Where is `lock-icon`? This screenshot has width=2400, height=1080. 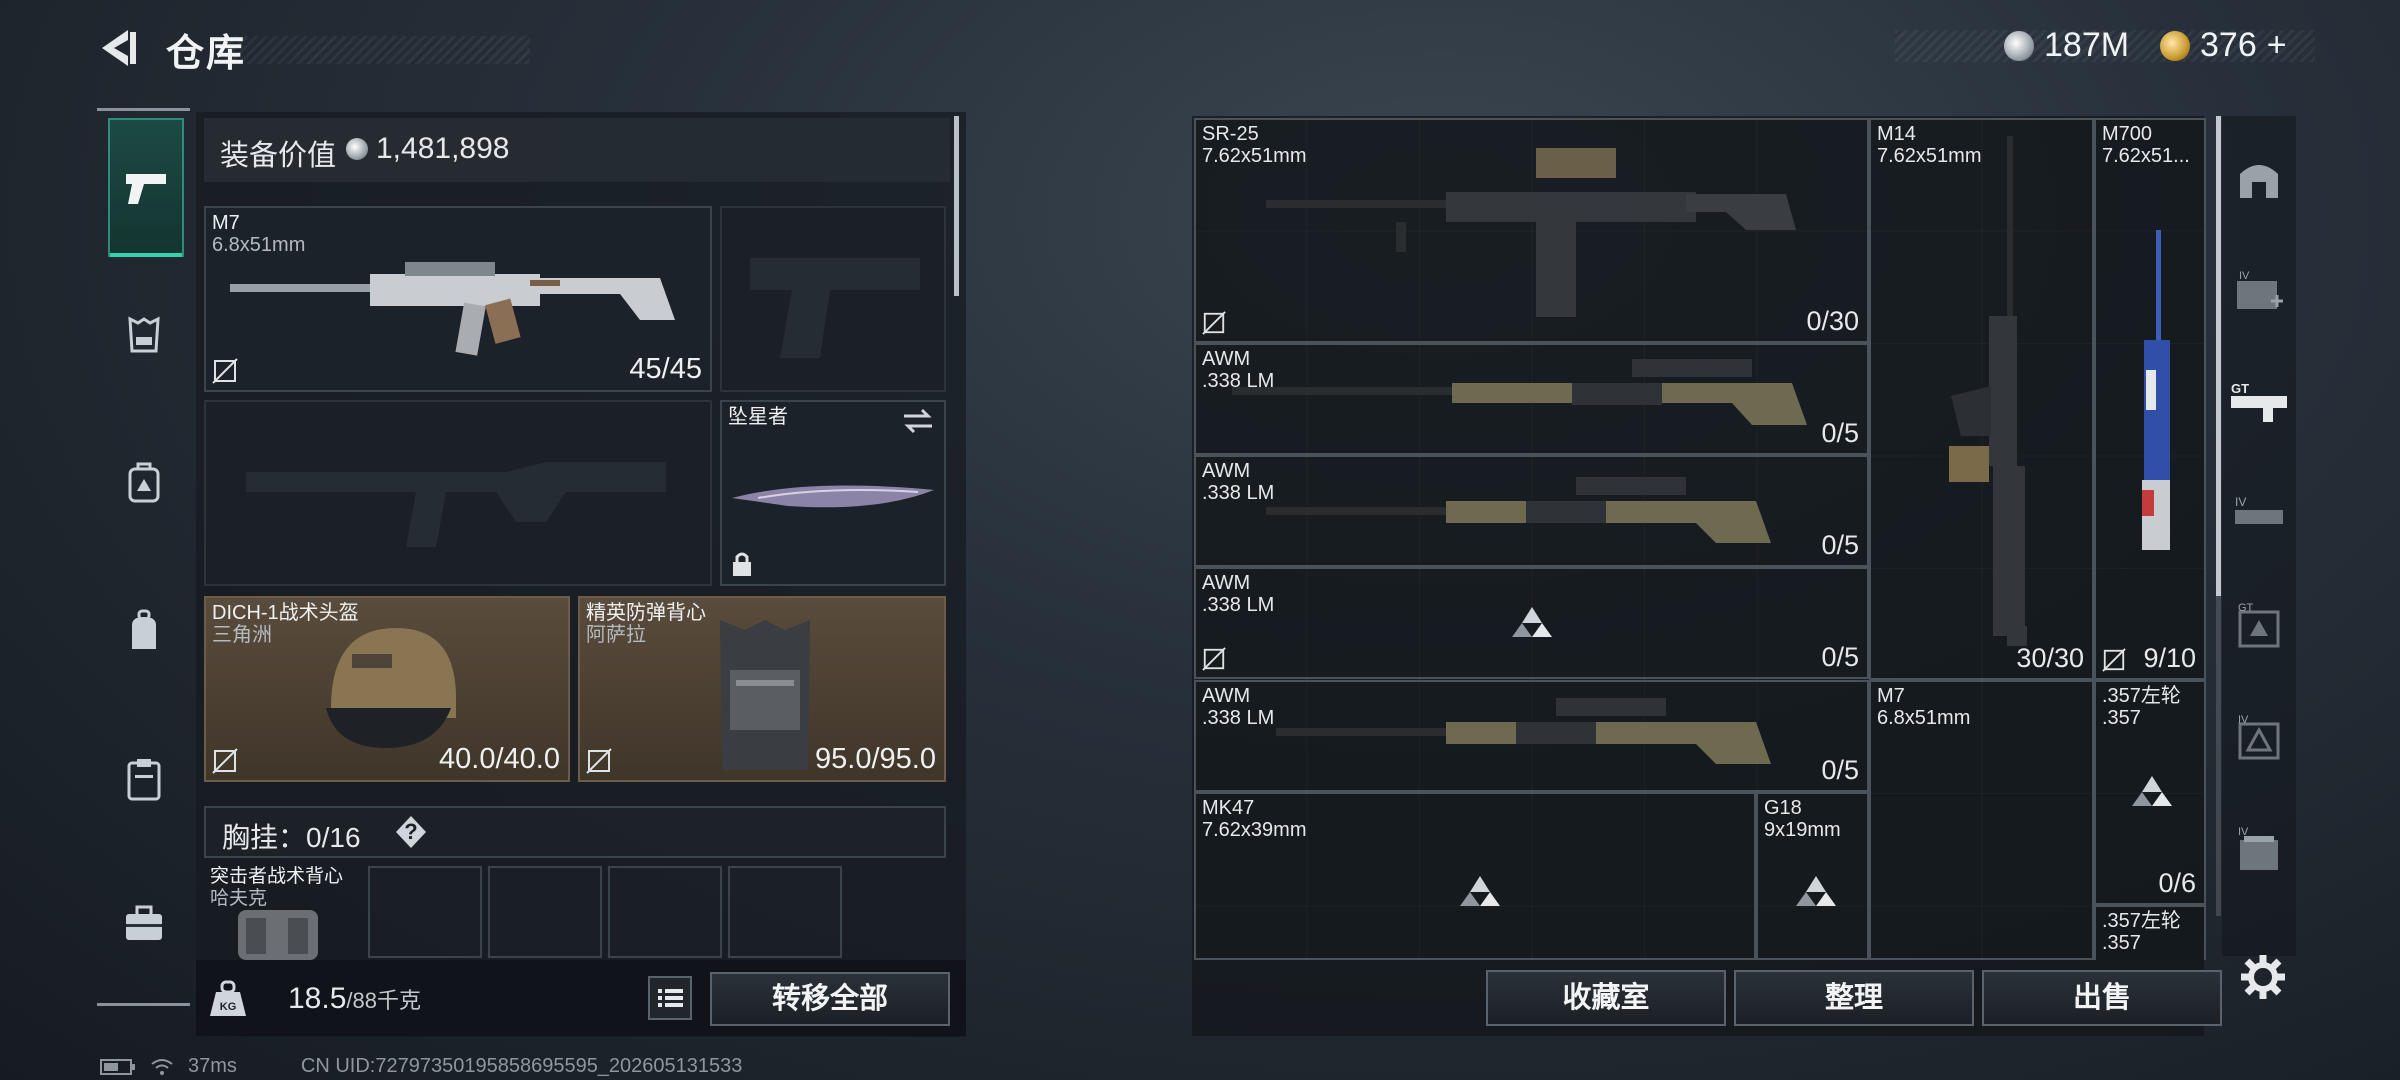
lock-icon is located at coordinates (742, 564).